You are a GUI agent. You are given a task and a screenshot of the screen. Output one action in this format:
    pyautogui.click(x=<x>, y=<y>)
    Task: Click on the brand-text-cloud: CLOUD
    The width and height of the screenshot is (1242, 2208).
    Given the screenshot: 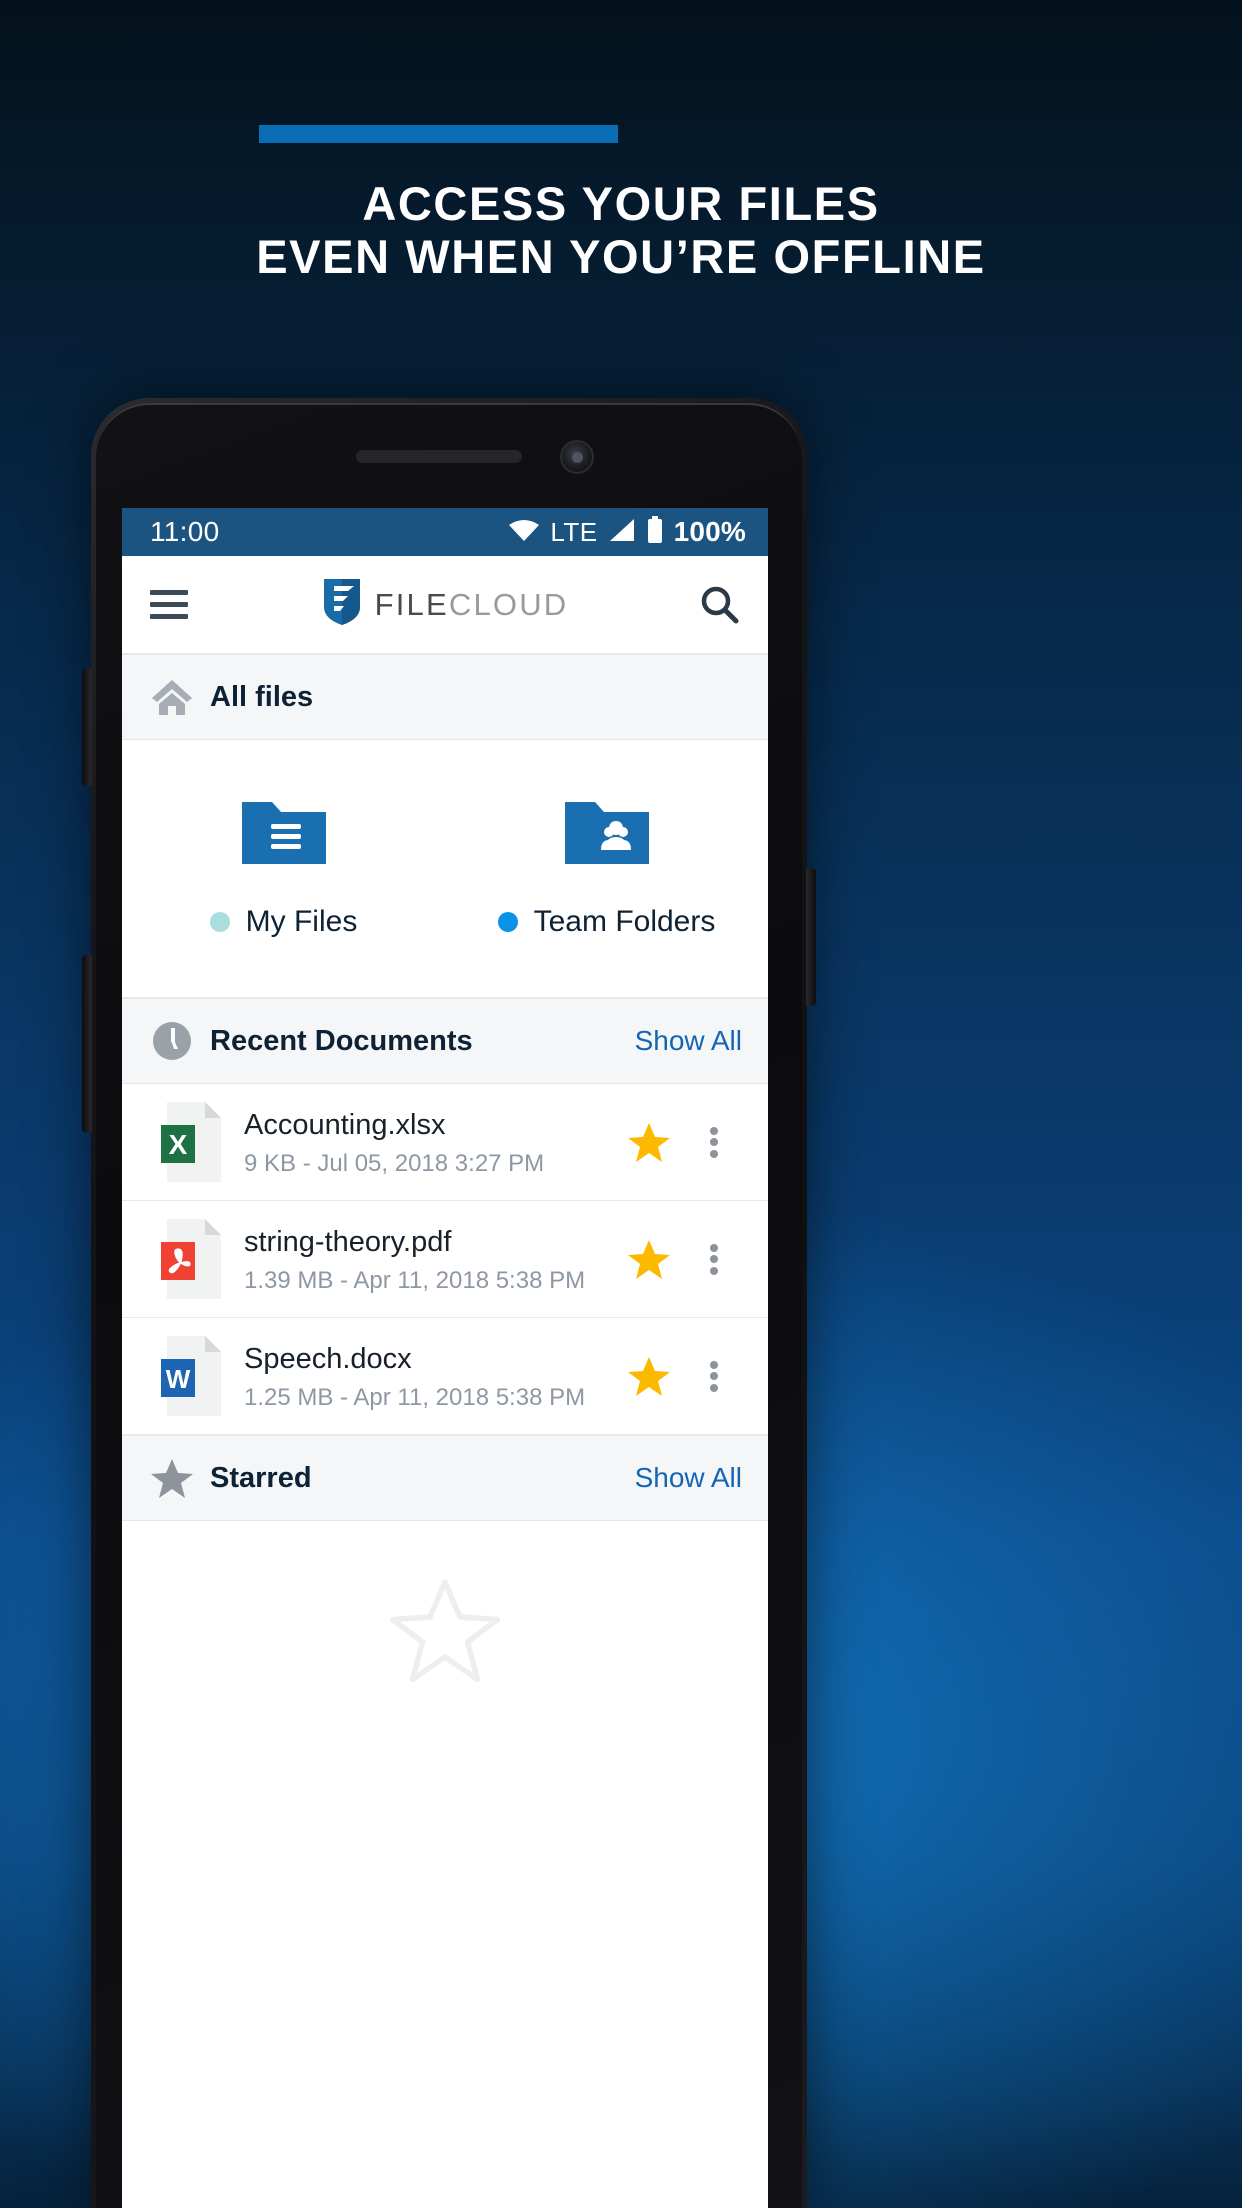 What is the action you would take?
    pyautogui.click(x=508, y=604)
    